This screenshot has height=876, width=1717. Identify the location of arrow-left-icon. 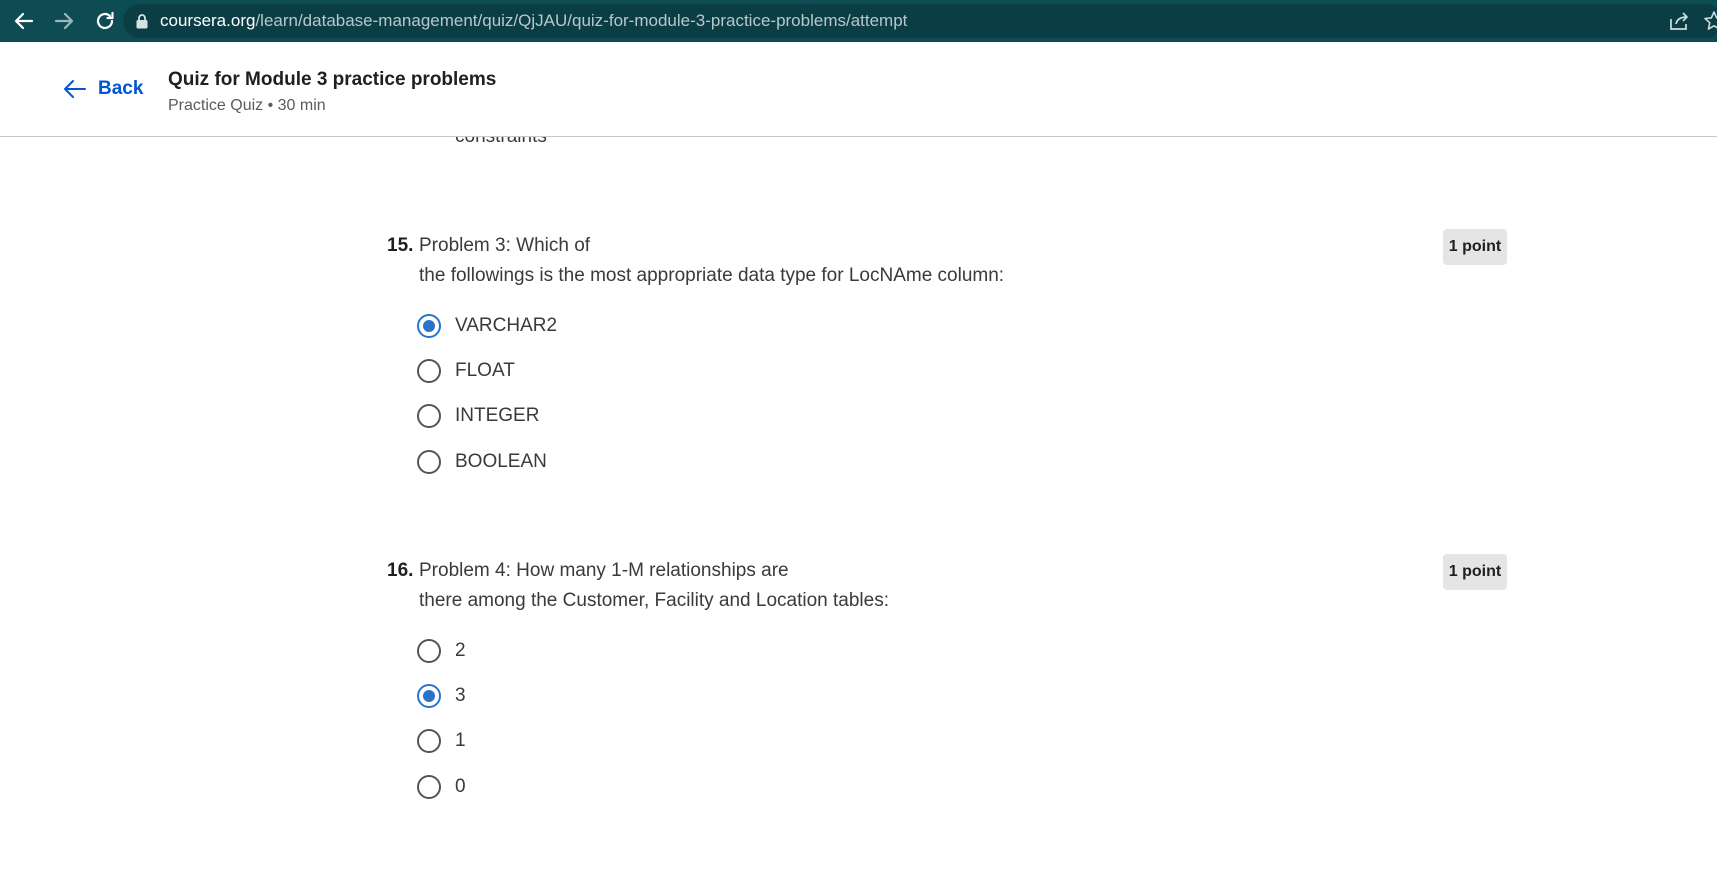
(75, 89).